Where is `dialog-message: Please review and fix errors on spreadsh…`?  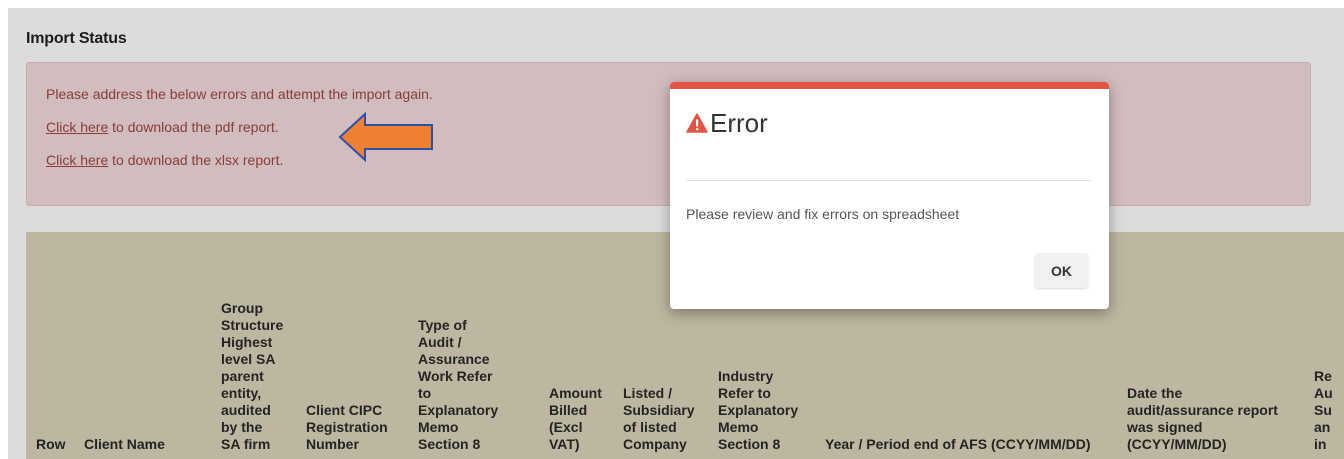 dialog-message: Please review and fix errors on spreadsh… is located at coordinates (823, 214).